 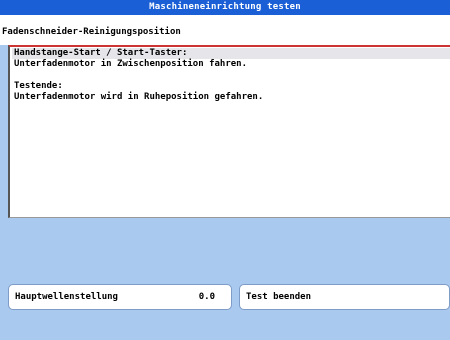 I want to click on end-test-label: Test beenden, so click(x=279, y=297).